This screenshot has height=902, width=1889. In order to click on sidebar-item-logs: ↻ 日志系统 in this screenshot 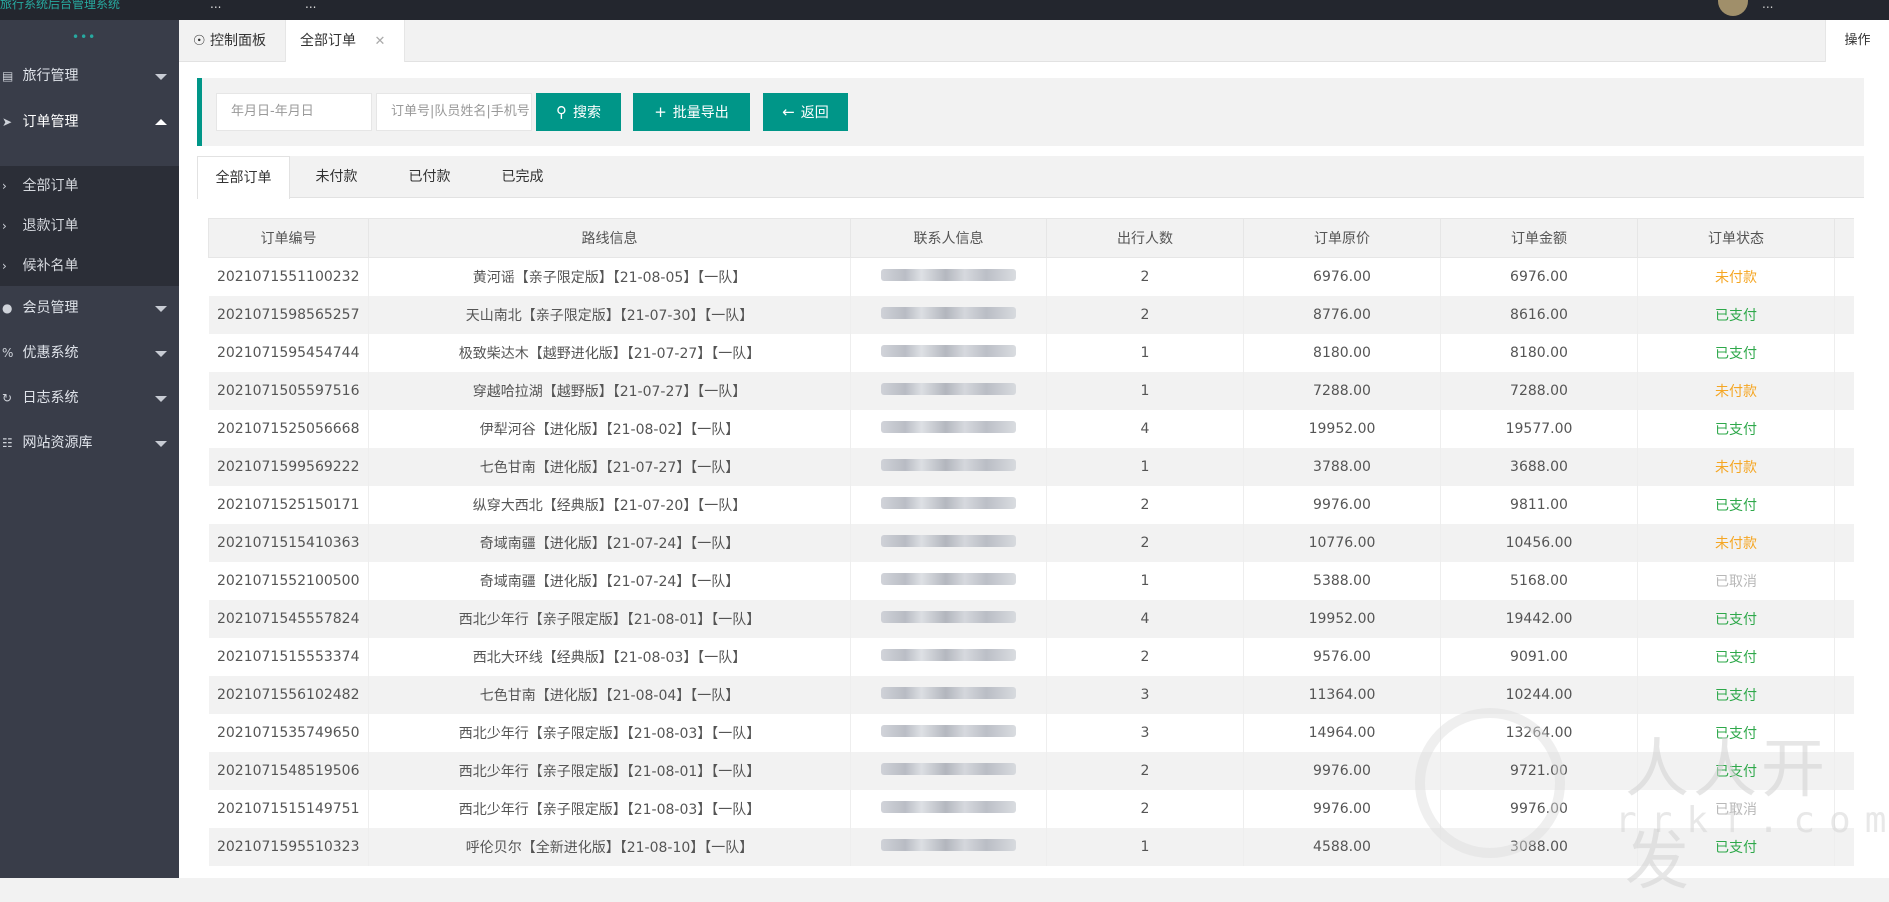, I will do `click(89, 398)`.